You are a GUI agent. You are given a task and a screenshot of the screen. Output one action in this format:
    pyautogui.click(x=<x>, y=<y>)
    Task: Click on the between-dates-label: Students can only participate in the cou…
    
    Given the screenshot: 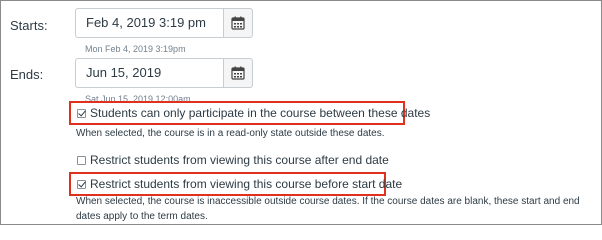 What is the action you would take?
    pyautogui.click(x=260, y=113)
    